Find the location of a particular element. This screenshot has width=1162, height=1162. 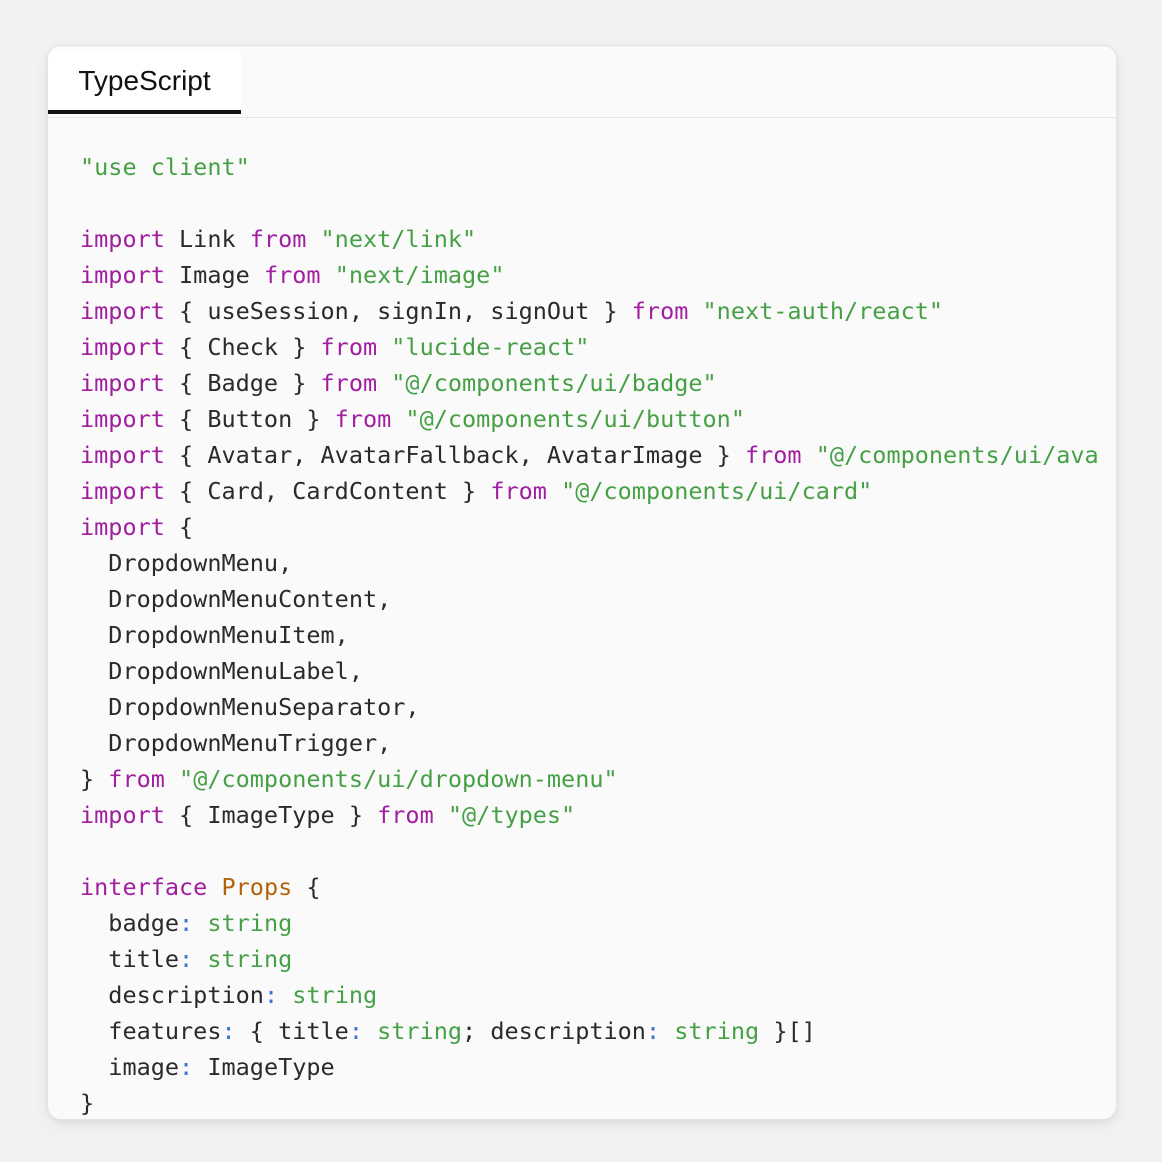

code-line: import { ImageType } from "@/types" is located at coordinates (589, 815).